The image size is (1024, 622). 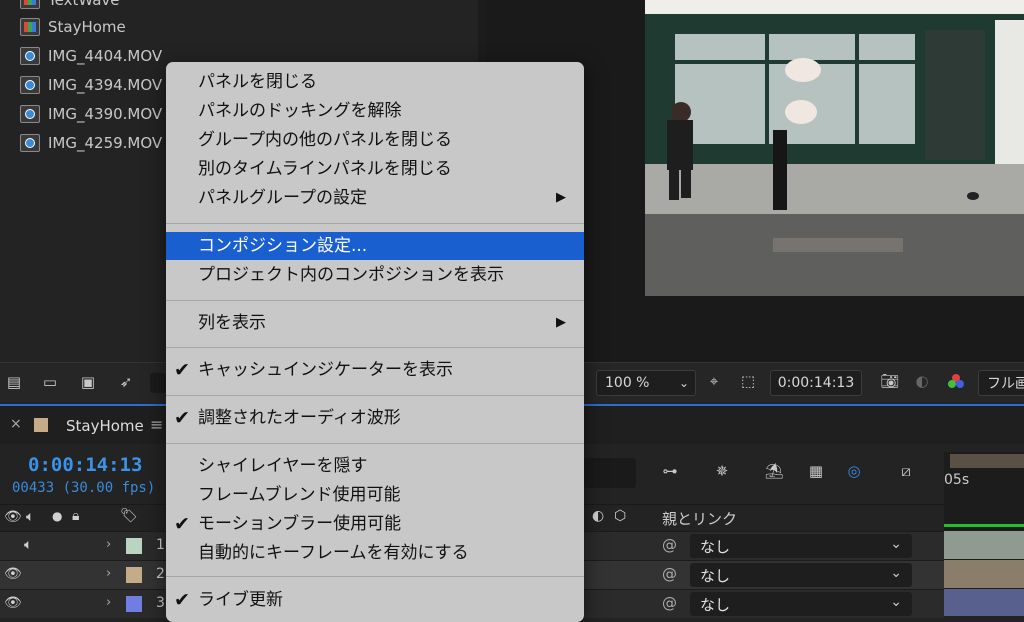 I want to click on show-snapshot-icon: ◐, so click(x=922, y=381).